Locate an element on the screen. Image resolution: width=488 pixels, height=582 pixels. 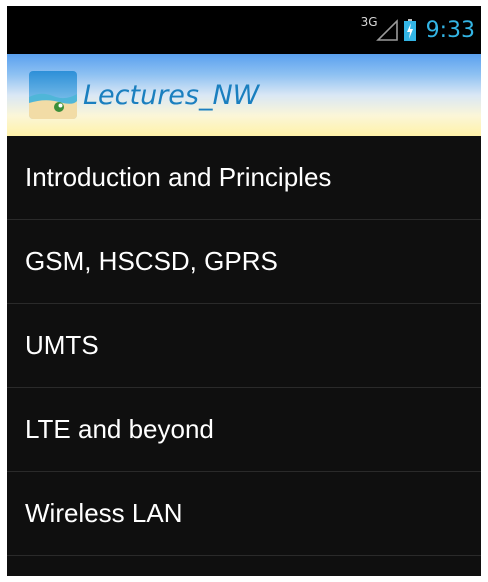
lecture-item-umts: UMTS is located at coordinates (244, 346).